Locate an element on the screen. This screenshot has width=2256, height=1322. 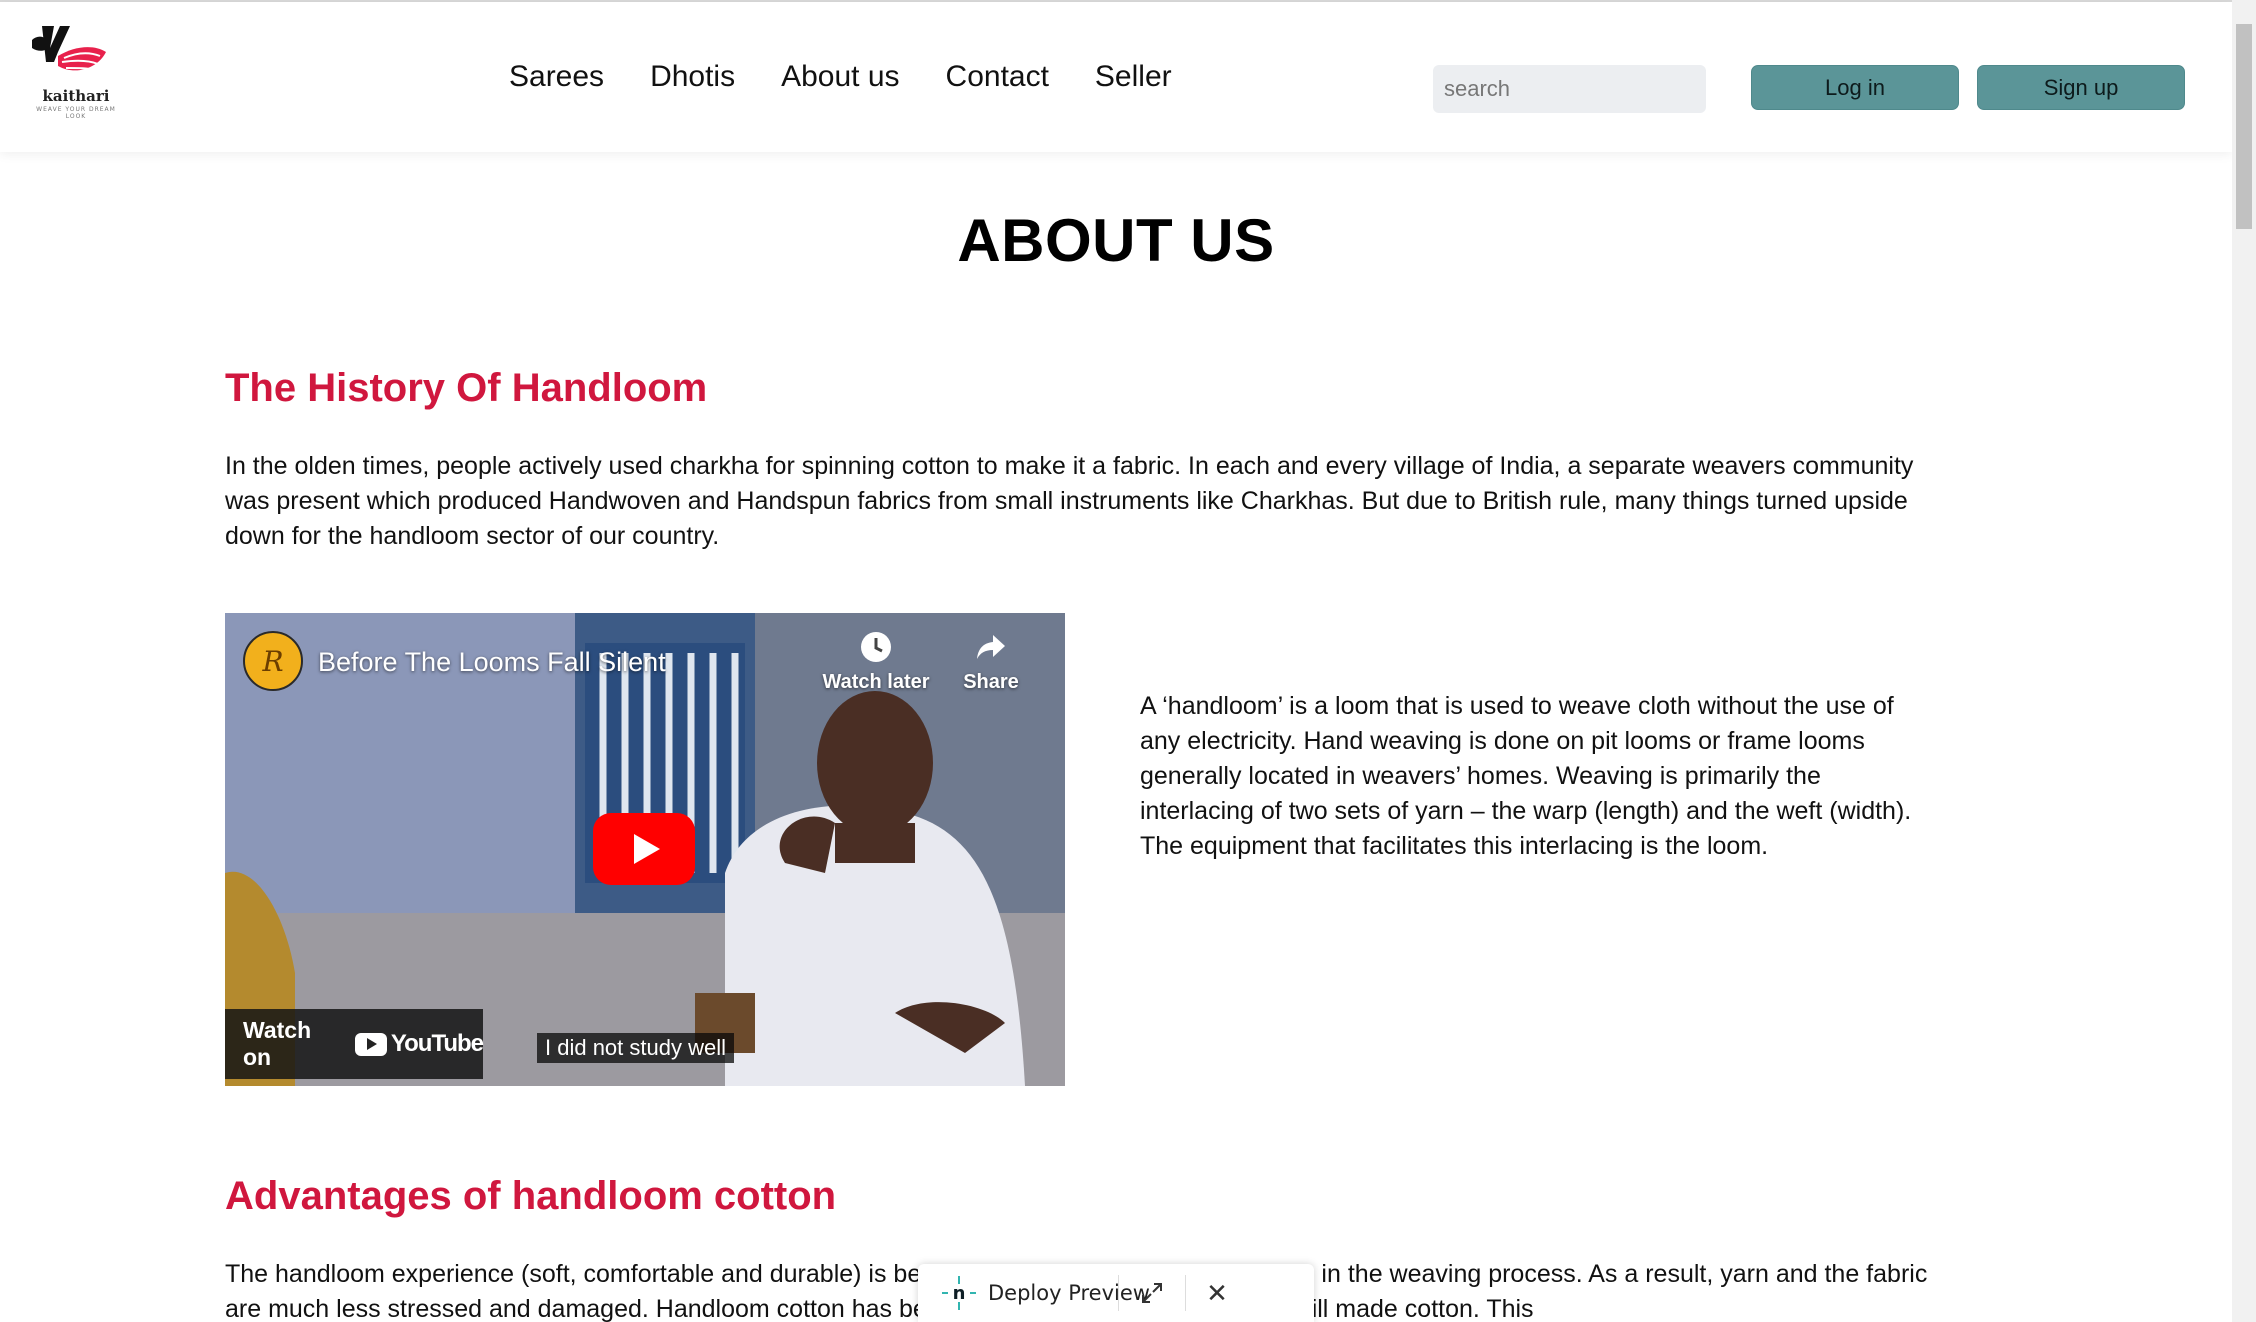
deploy-preview-bar: n Deploy Preview ✕ is located at coordinates (1116, 1293).